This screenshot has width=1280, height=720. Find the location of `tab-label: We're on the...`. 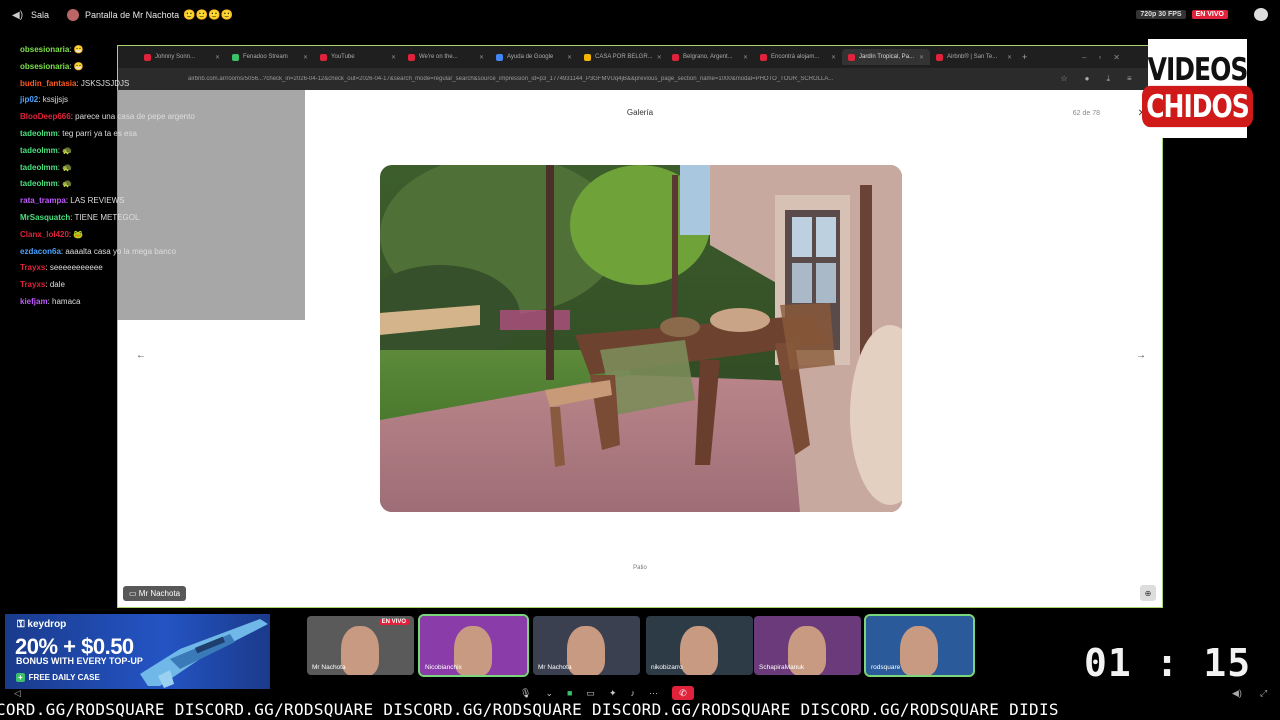

tab-label: We're on the... is located at coordinates (438, 57).